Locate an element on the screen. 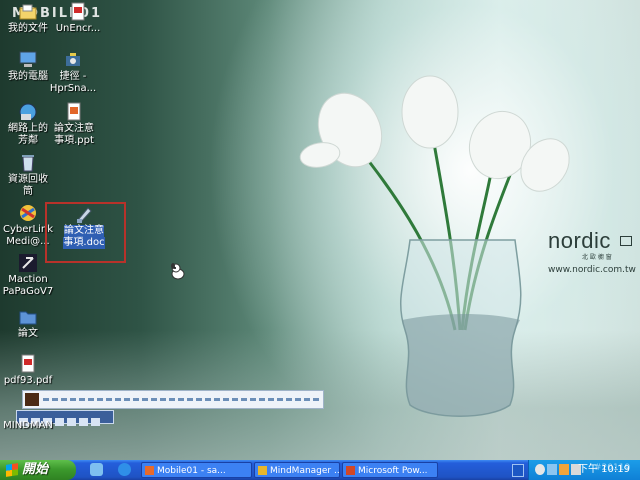 Image resolution: width=640 pixels, height=480 pixels. desktop-icon-recycle-bin: 資源回收 筒 is located at coordinates (28, 175).